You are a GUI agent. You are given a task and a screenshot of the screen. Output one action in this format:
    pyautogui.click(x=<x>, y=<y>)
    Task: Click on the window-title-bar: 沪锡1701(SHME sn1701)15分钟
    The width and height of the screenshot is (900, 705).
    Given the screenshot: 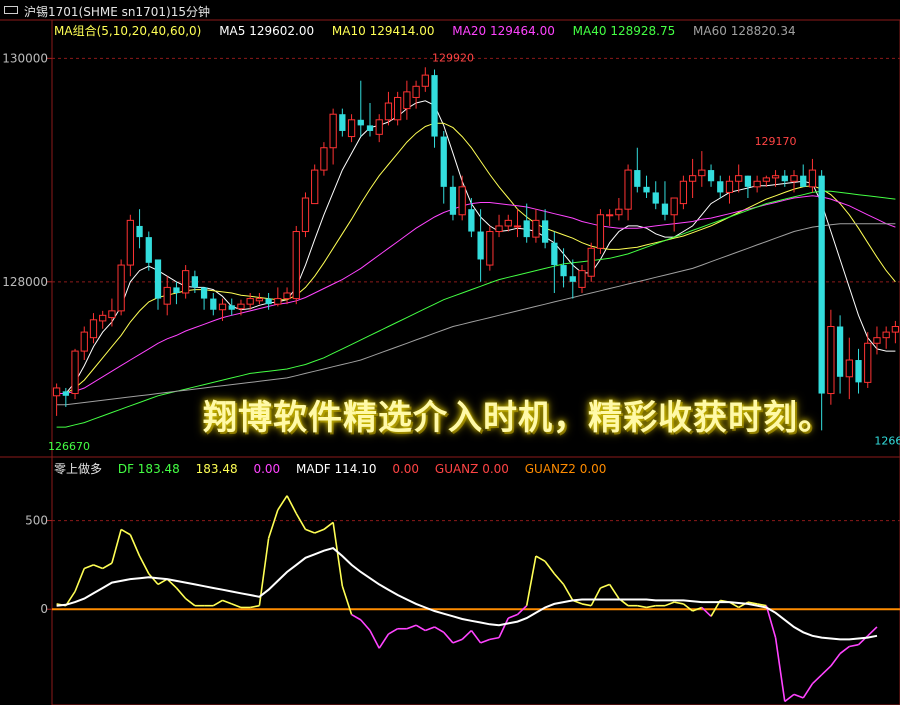 What is the action you would take?
    pyautogui.click(x=450, y=10)
    